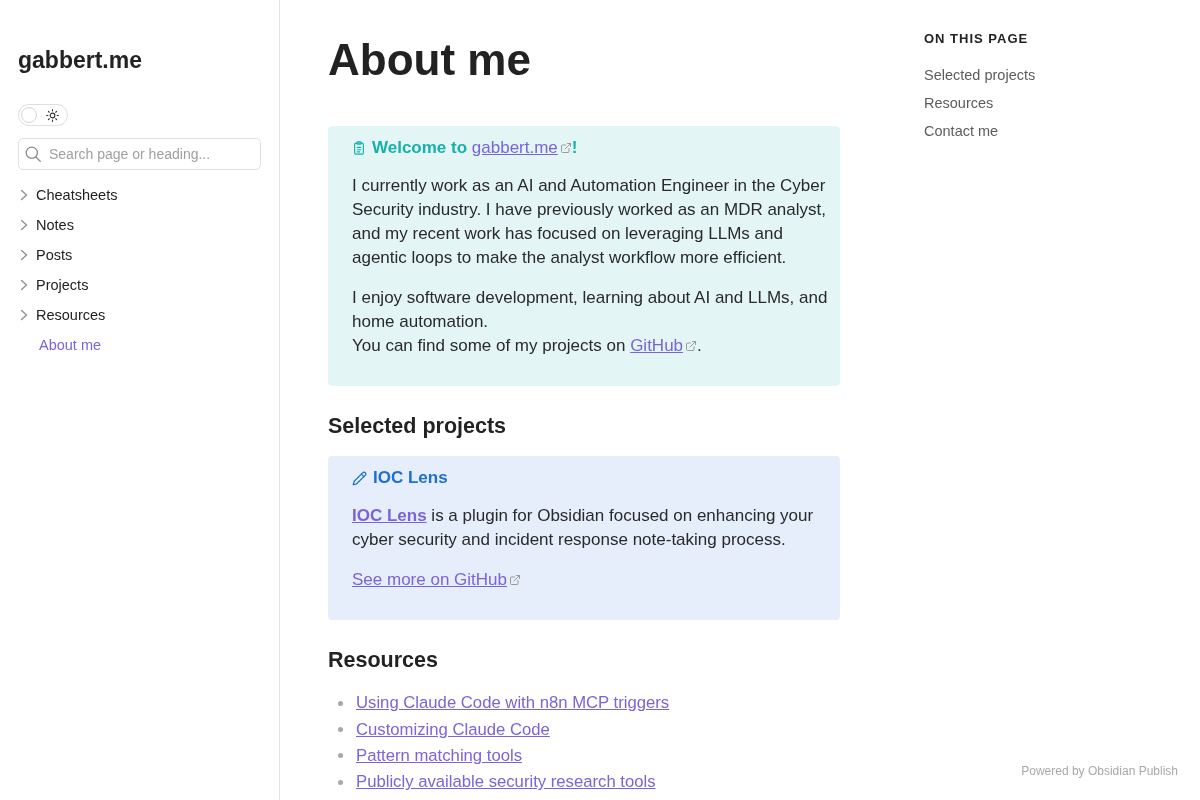 The width and height of the screenshot is (1200, 800). I want to click on toc-link: Resources, so click(959, 103).